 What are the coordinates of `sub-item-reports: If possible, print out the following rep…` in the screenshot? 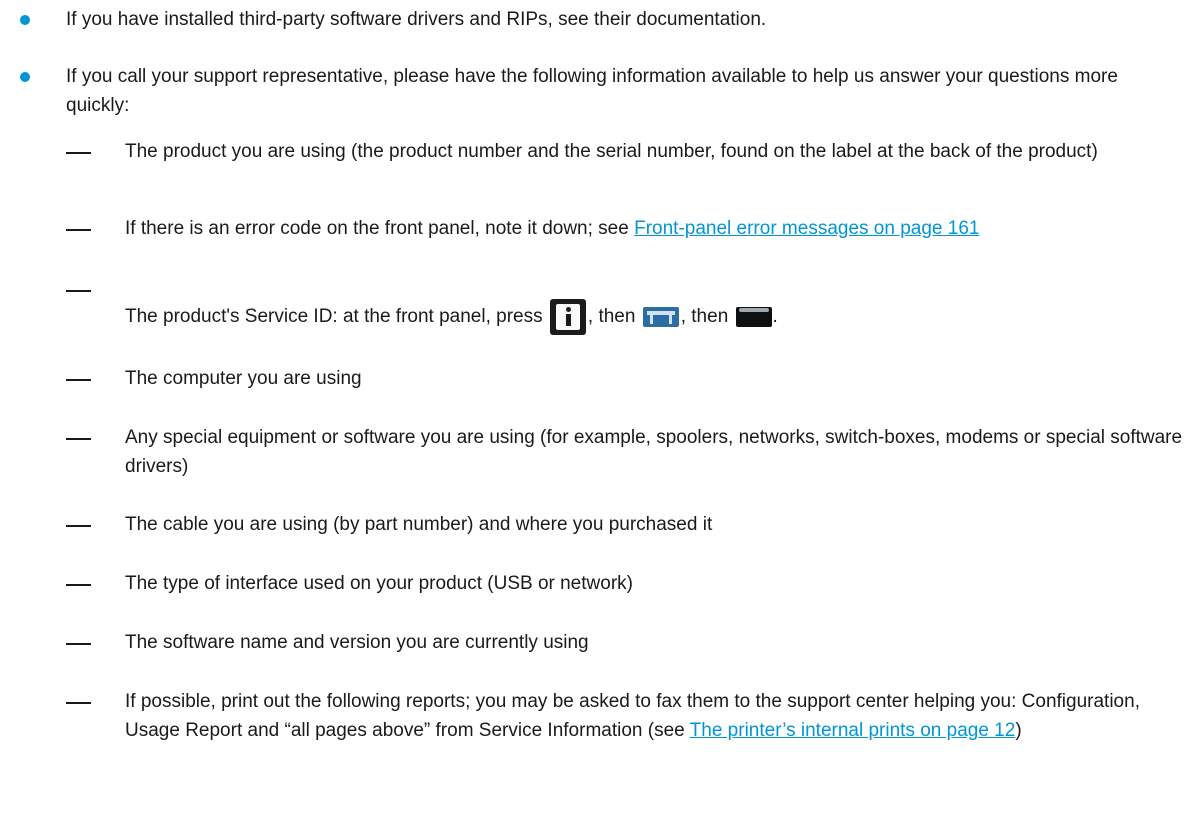 It's located at (654, 716).